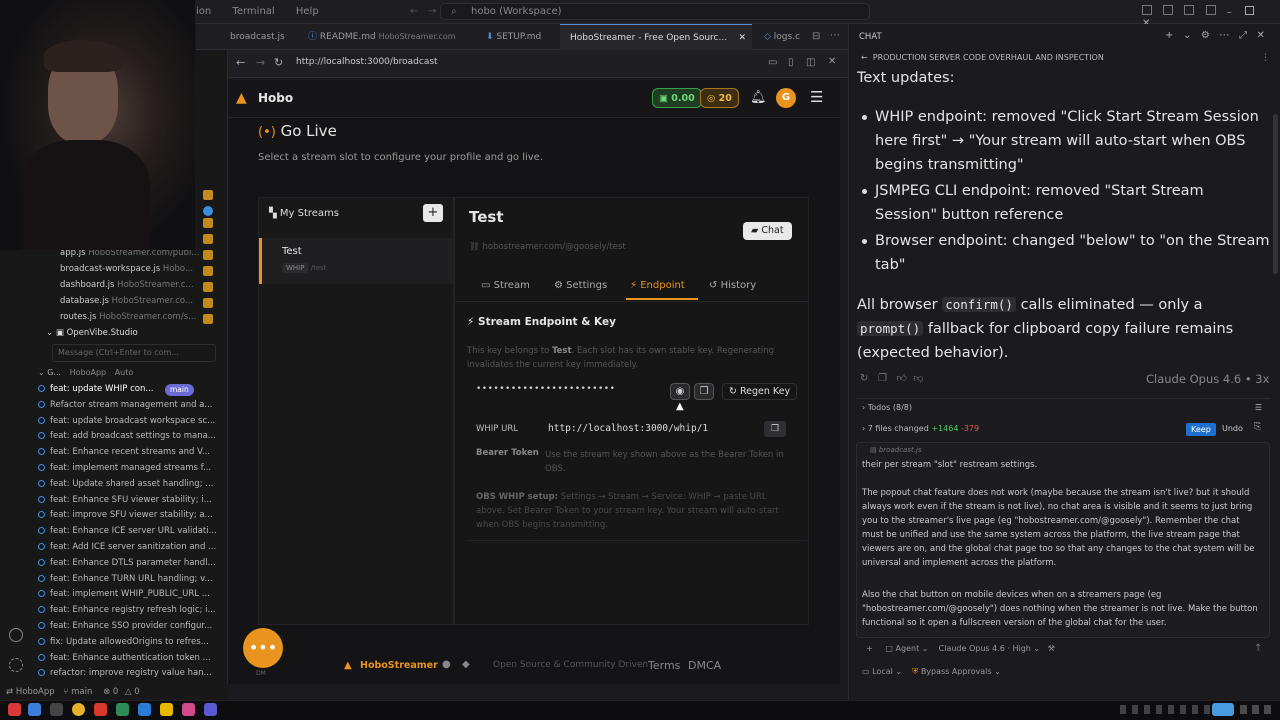 The width and height of the screenshot is (1280, 720). What do you see at coordinates (864, 378) in the screenshot?
I see `retry-icon: ↻` at bounding box center [864, 378].